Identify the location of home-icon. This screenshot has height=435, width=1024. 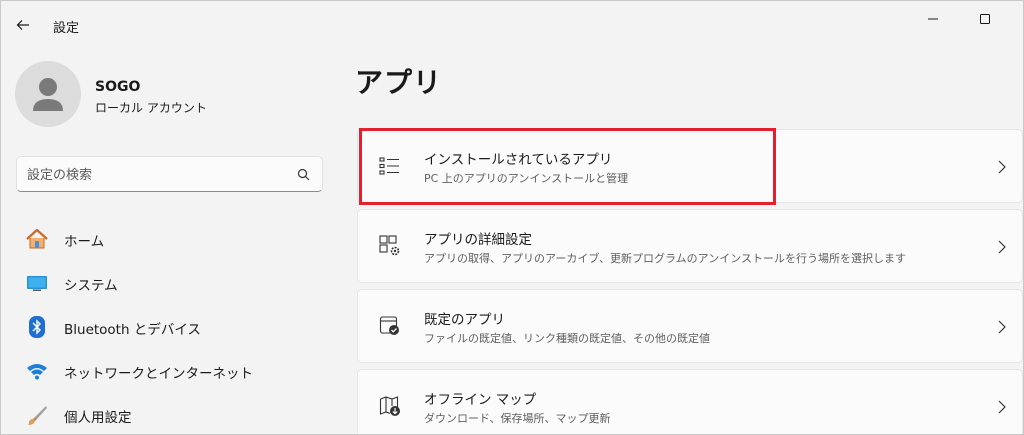
(37, 239).